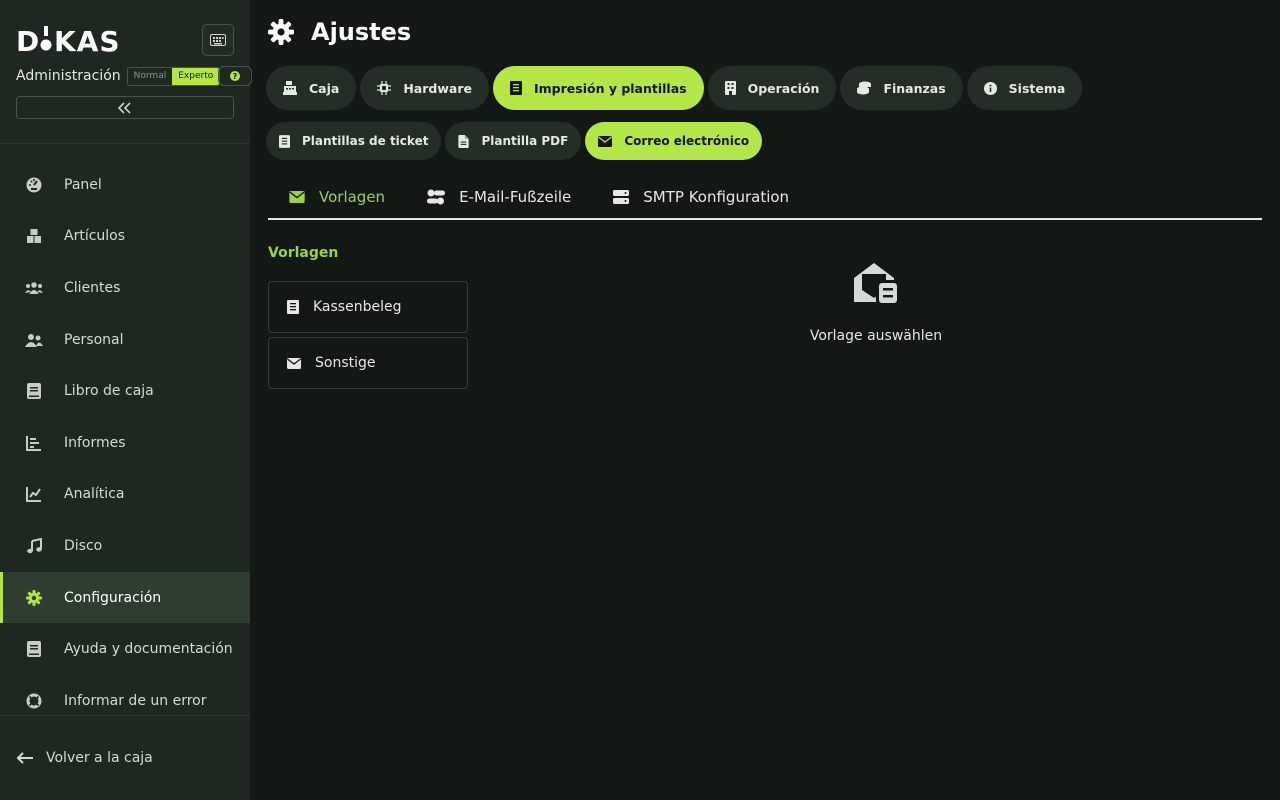 This screenshot has height=800, width=1280. Describe the element at coordinates (125, 546) in the screenshot. I see `sidebar-item-disco: Disco` at that location.